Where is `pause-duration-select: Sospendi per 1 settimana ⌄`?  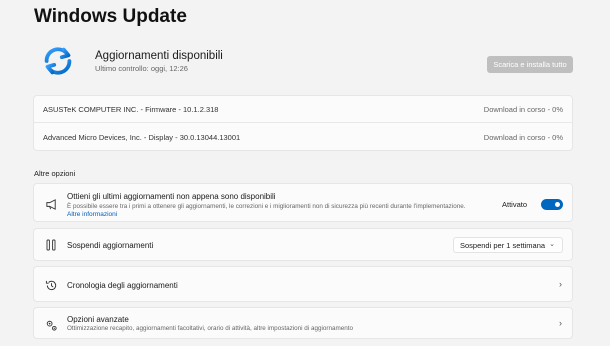 pause-duration-select: Sospendi per 1 settimana ⌄ is located at coordinates (508, 245).